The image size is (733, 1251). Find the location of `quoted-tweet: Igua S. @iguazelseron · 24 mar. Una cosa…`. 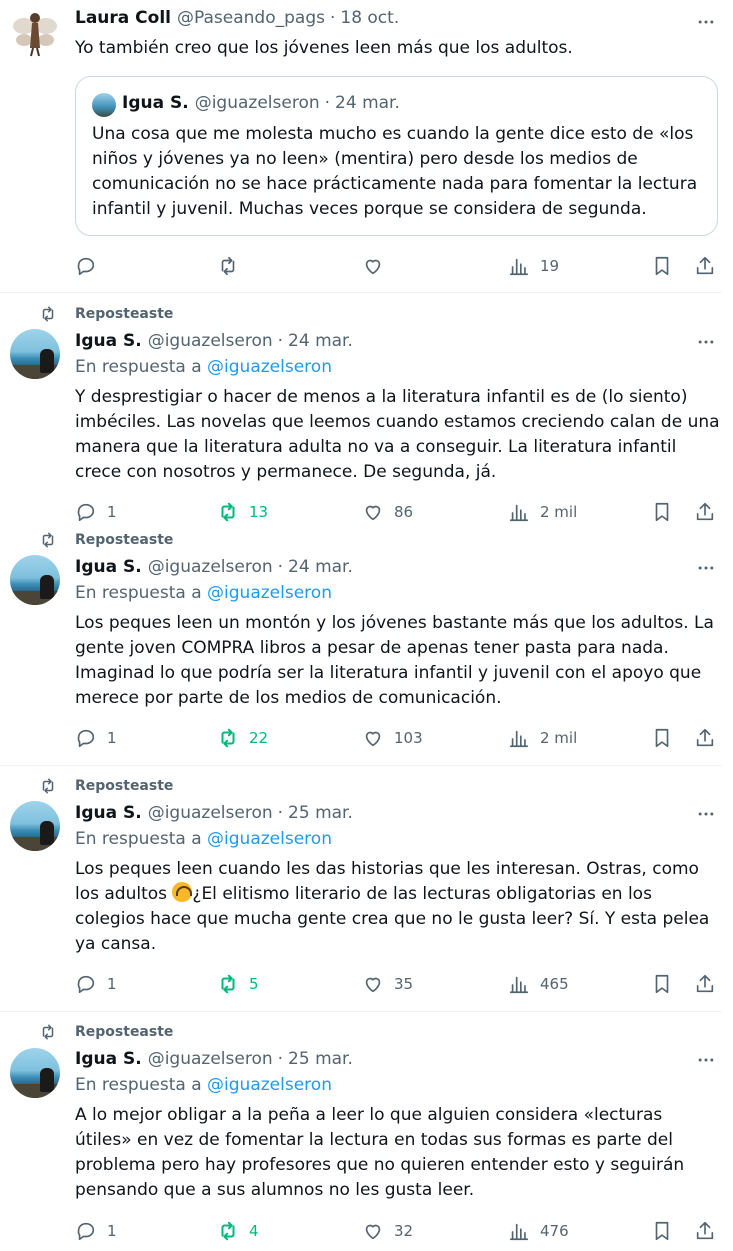

quoted-tweet: Igua S. @iguazelseron · 24 mar. Una cosa… is located at coordinates (396, 156).